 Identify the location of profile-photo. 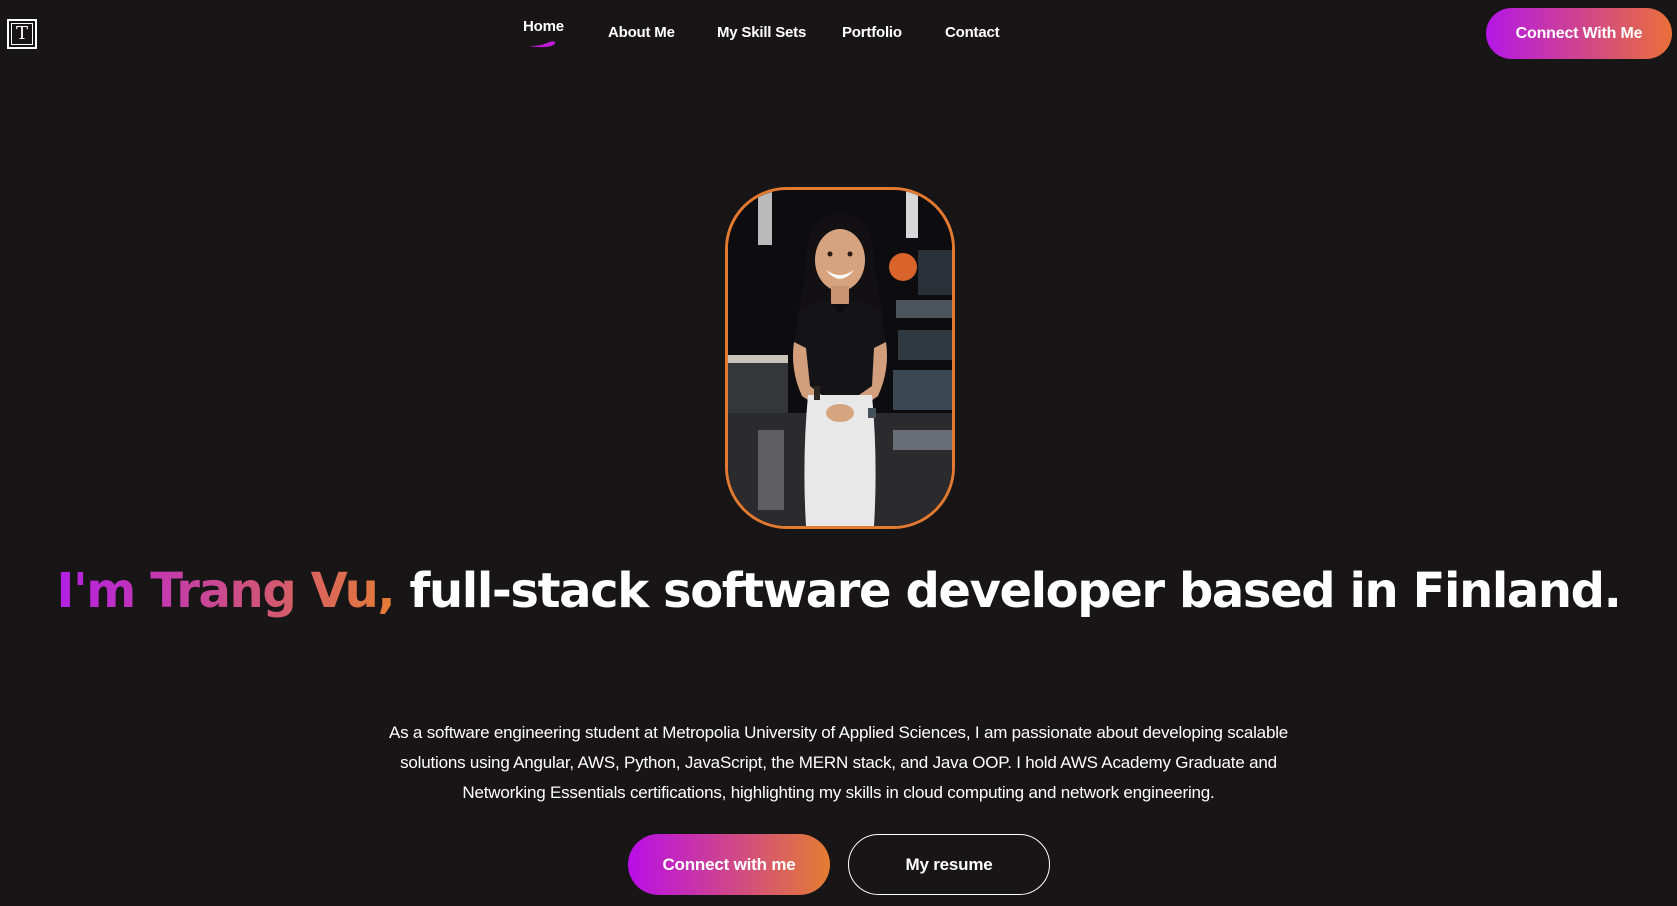
(840, 358).